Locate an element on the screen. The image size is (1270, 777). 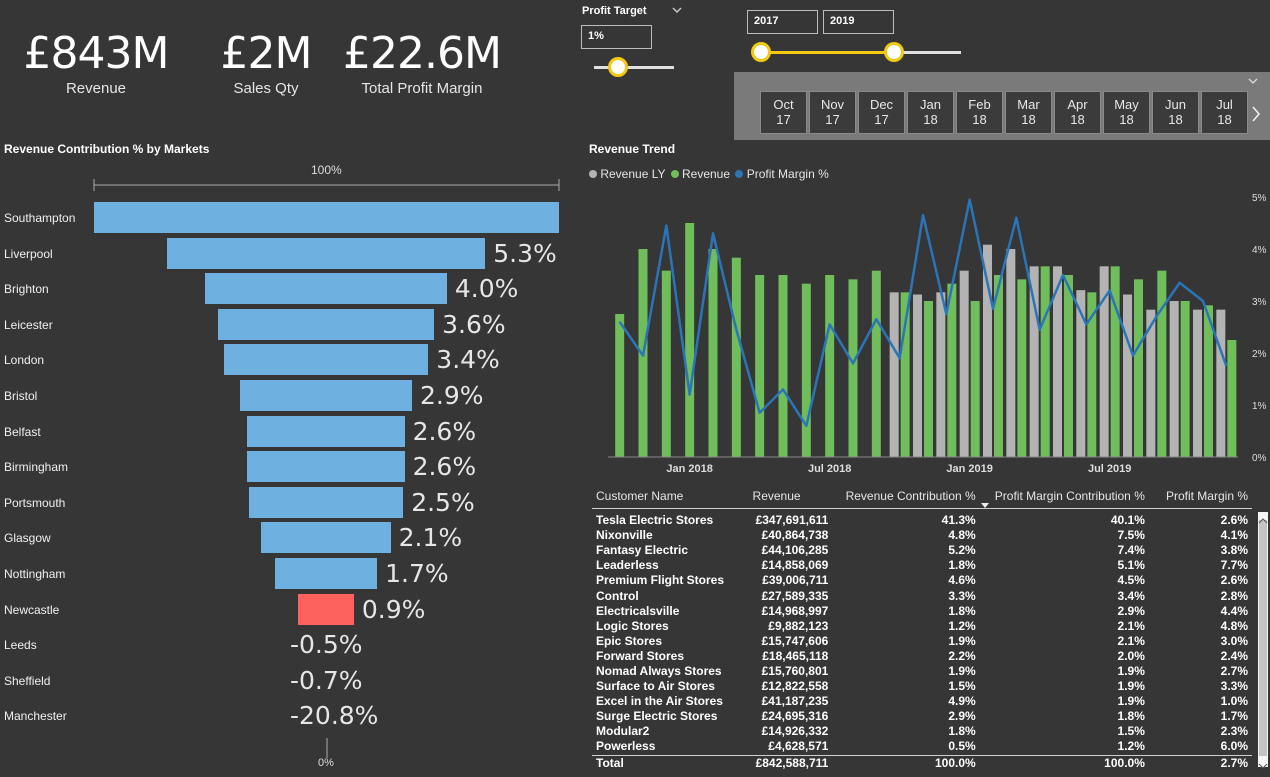
table-row: Epic Stores £15,747,606 1.9% 2.1% 3.0% is located at coordinates (922, 641).